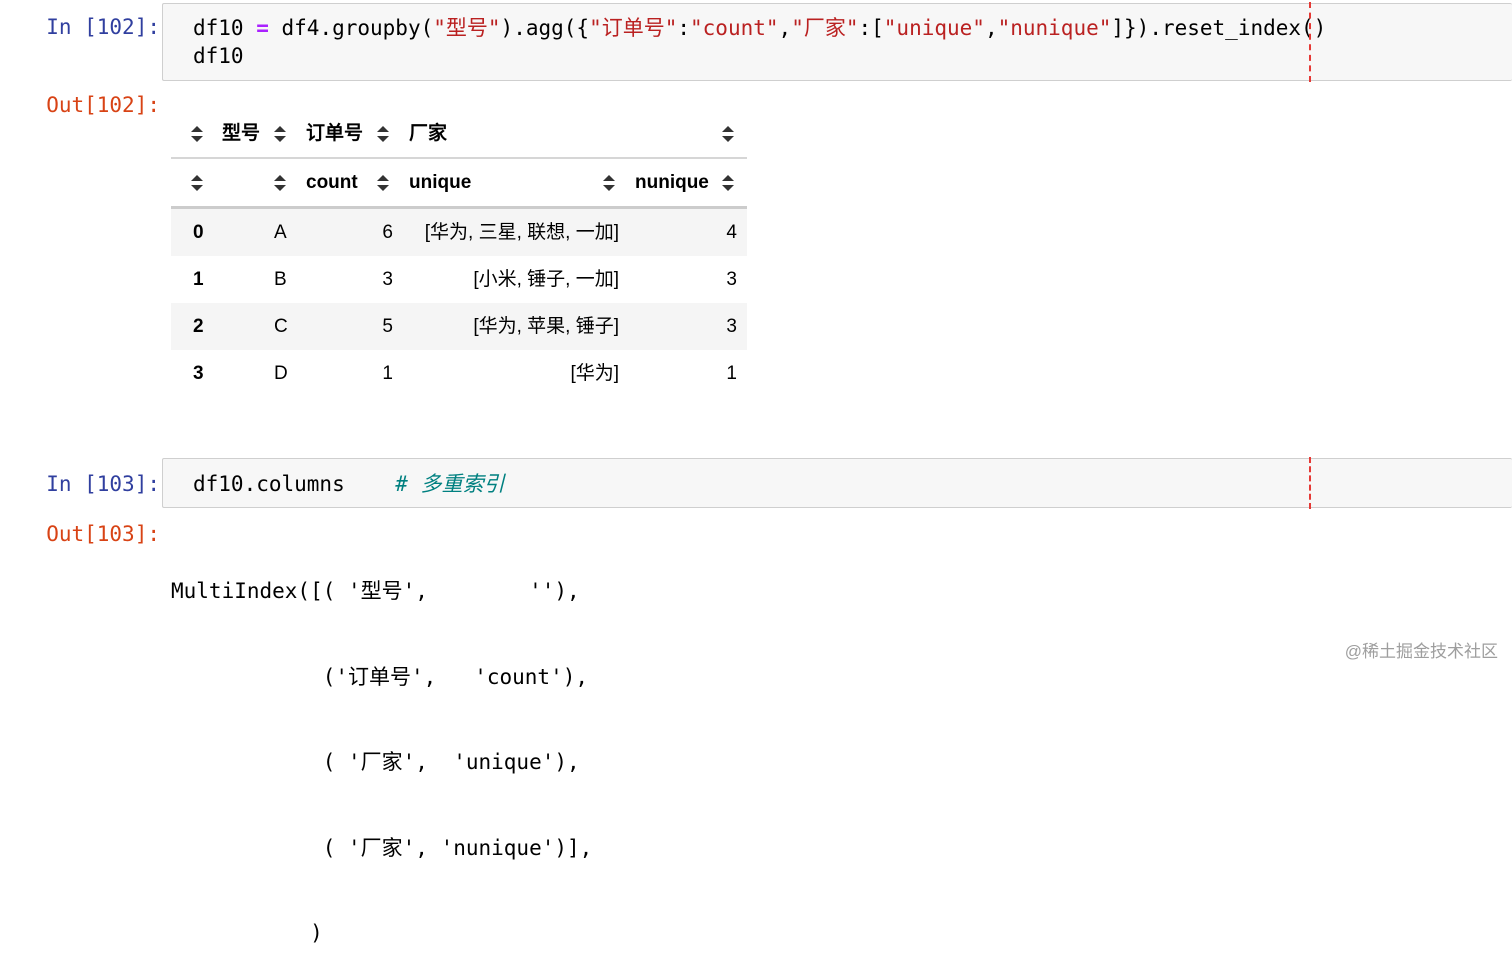 The height and width of the screenshot is (976, 1512). What do you see at coordinates (731, 232) in the screenshot?
I see `cell-nunique: 4` at bounding box center [731, 232].